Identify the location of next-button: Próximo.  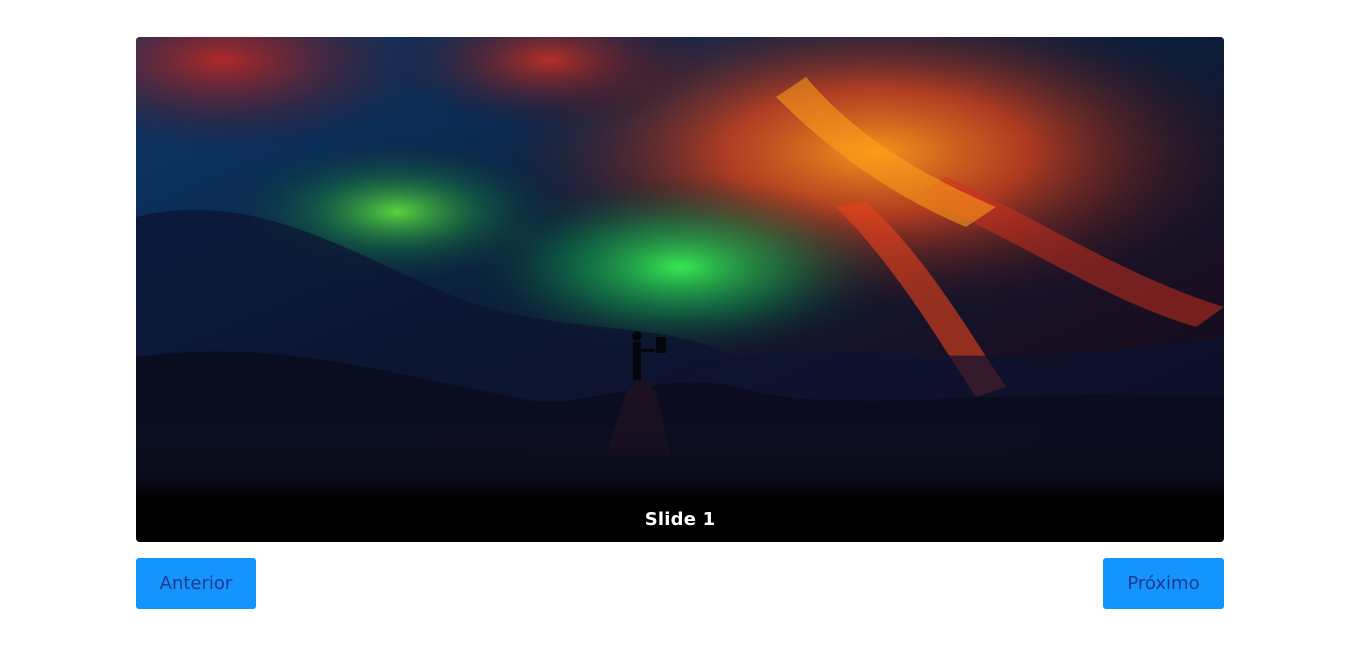
(1163, 583).